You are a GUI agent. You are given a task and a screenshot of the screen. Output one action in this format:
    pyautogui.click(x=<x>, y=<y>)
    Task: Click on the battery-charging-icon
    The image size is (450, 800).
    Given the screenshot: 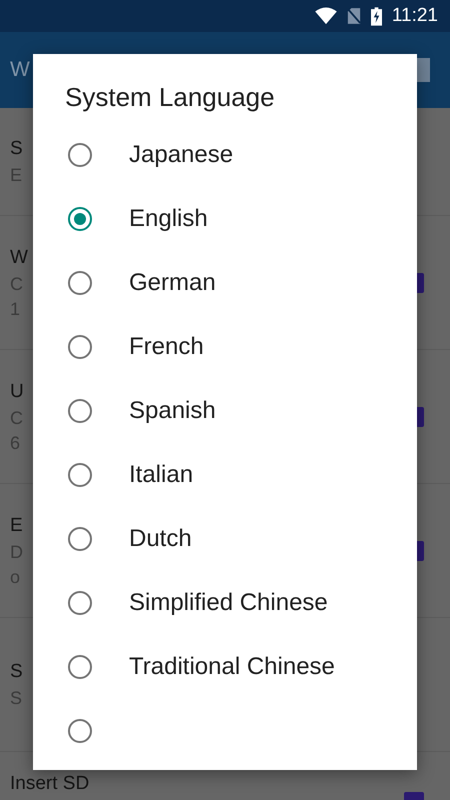 What is the action you would take?
    pyautogui.click(x=376, y=16)
    